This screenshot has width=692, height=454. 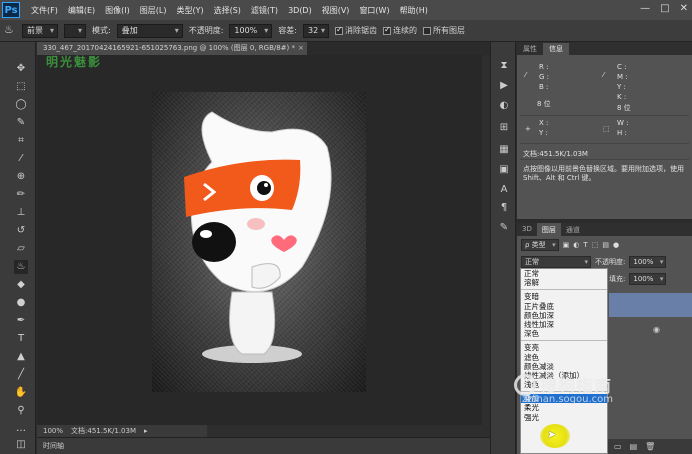 I want to click on menu-window: 窗口(W), so click(x=374, y=10).